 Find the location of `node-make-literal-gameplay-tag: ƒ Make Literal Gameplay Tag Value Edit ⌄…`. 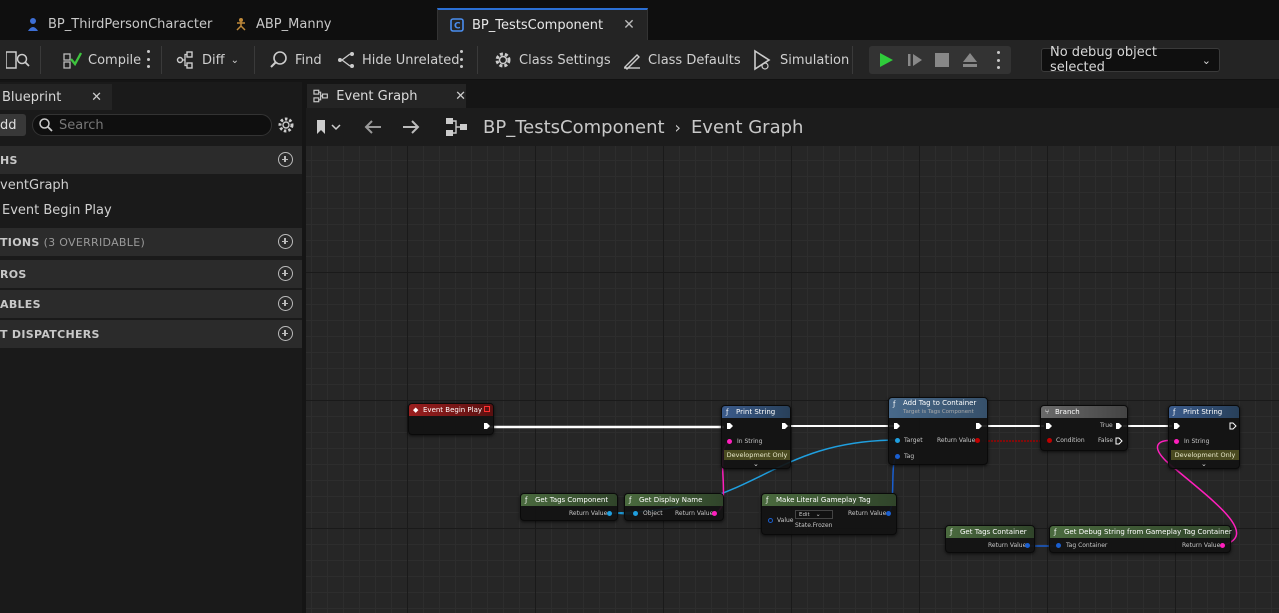

node-make-literal-gameplay-tag: ƒ Make Literal Gameplay Tag Value Edit ⌄… is located at coordinates (829, 514).